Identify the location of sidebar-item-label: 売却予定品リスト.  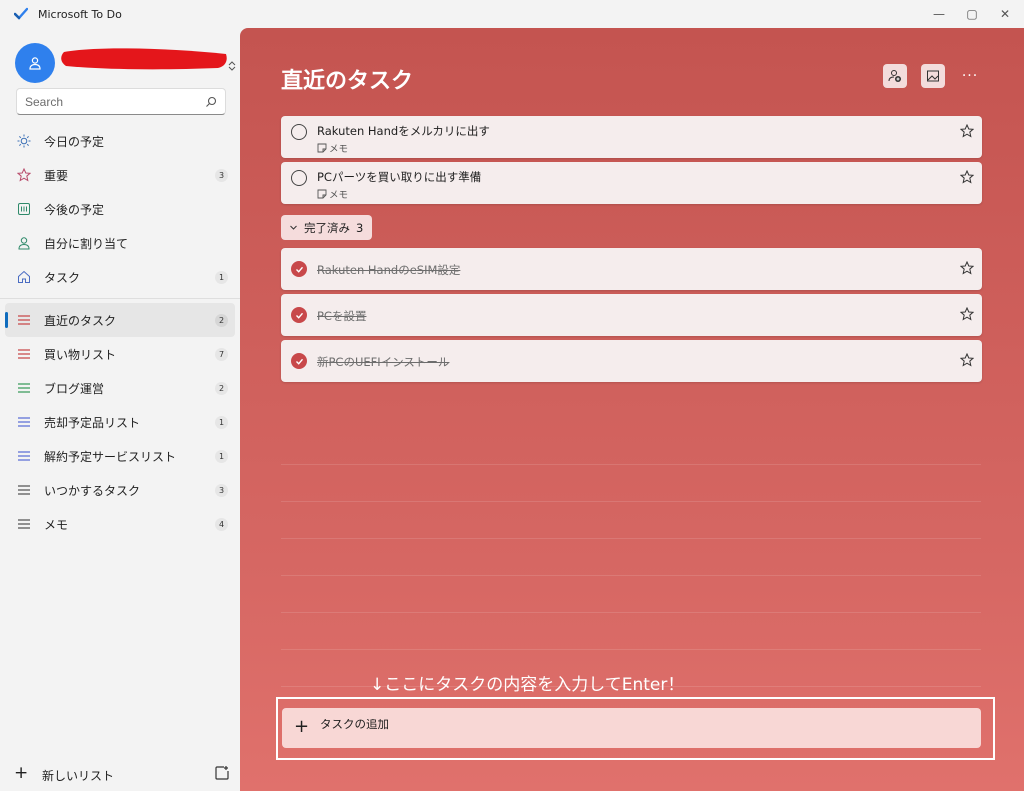
(92, 422).